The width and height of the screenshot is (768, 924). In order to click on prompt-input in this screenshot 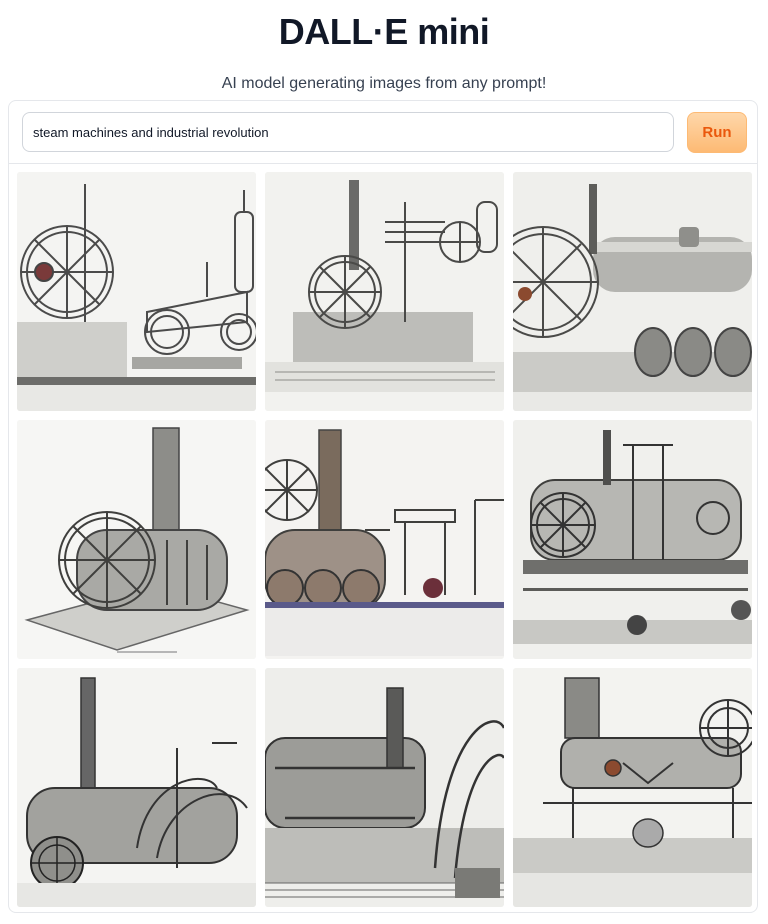, I will do `click(348, 132)`.